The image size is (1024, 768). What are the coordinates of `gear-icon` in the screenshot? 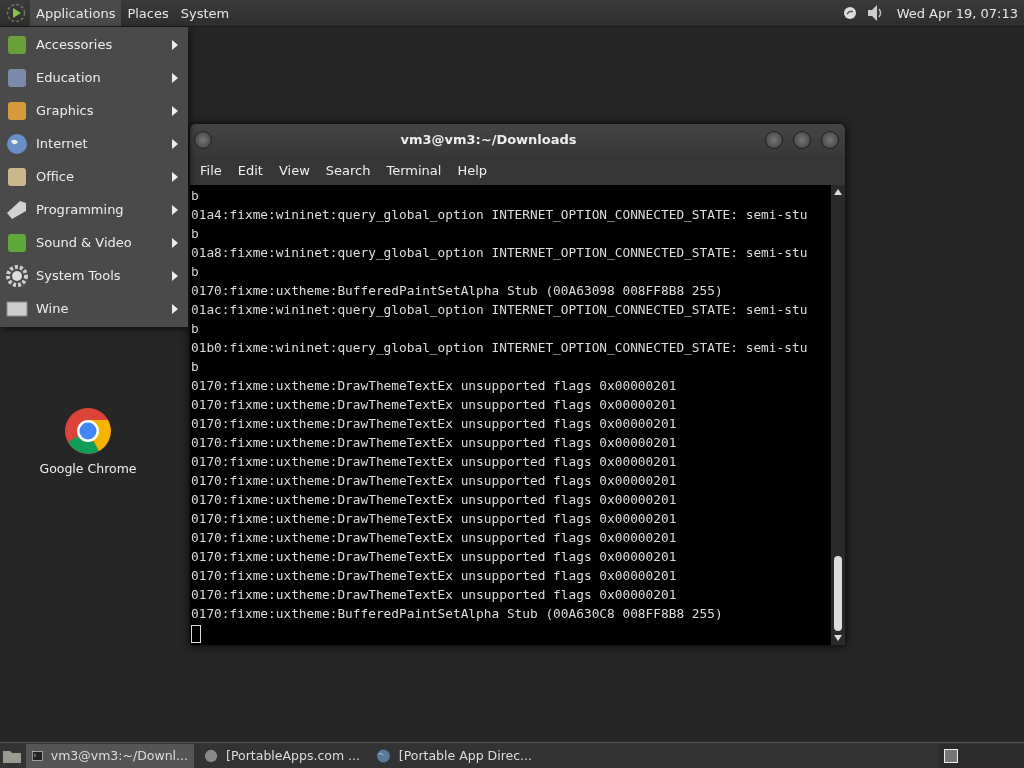 It's located at (17, 275).